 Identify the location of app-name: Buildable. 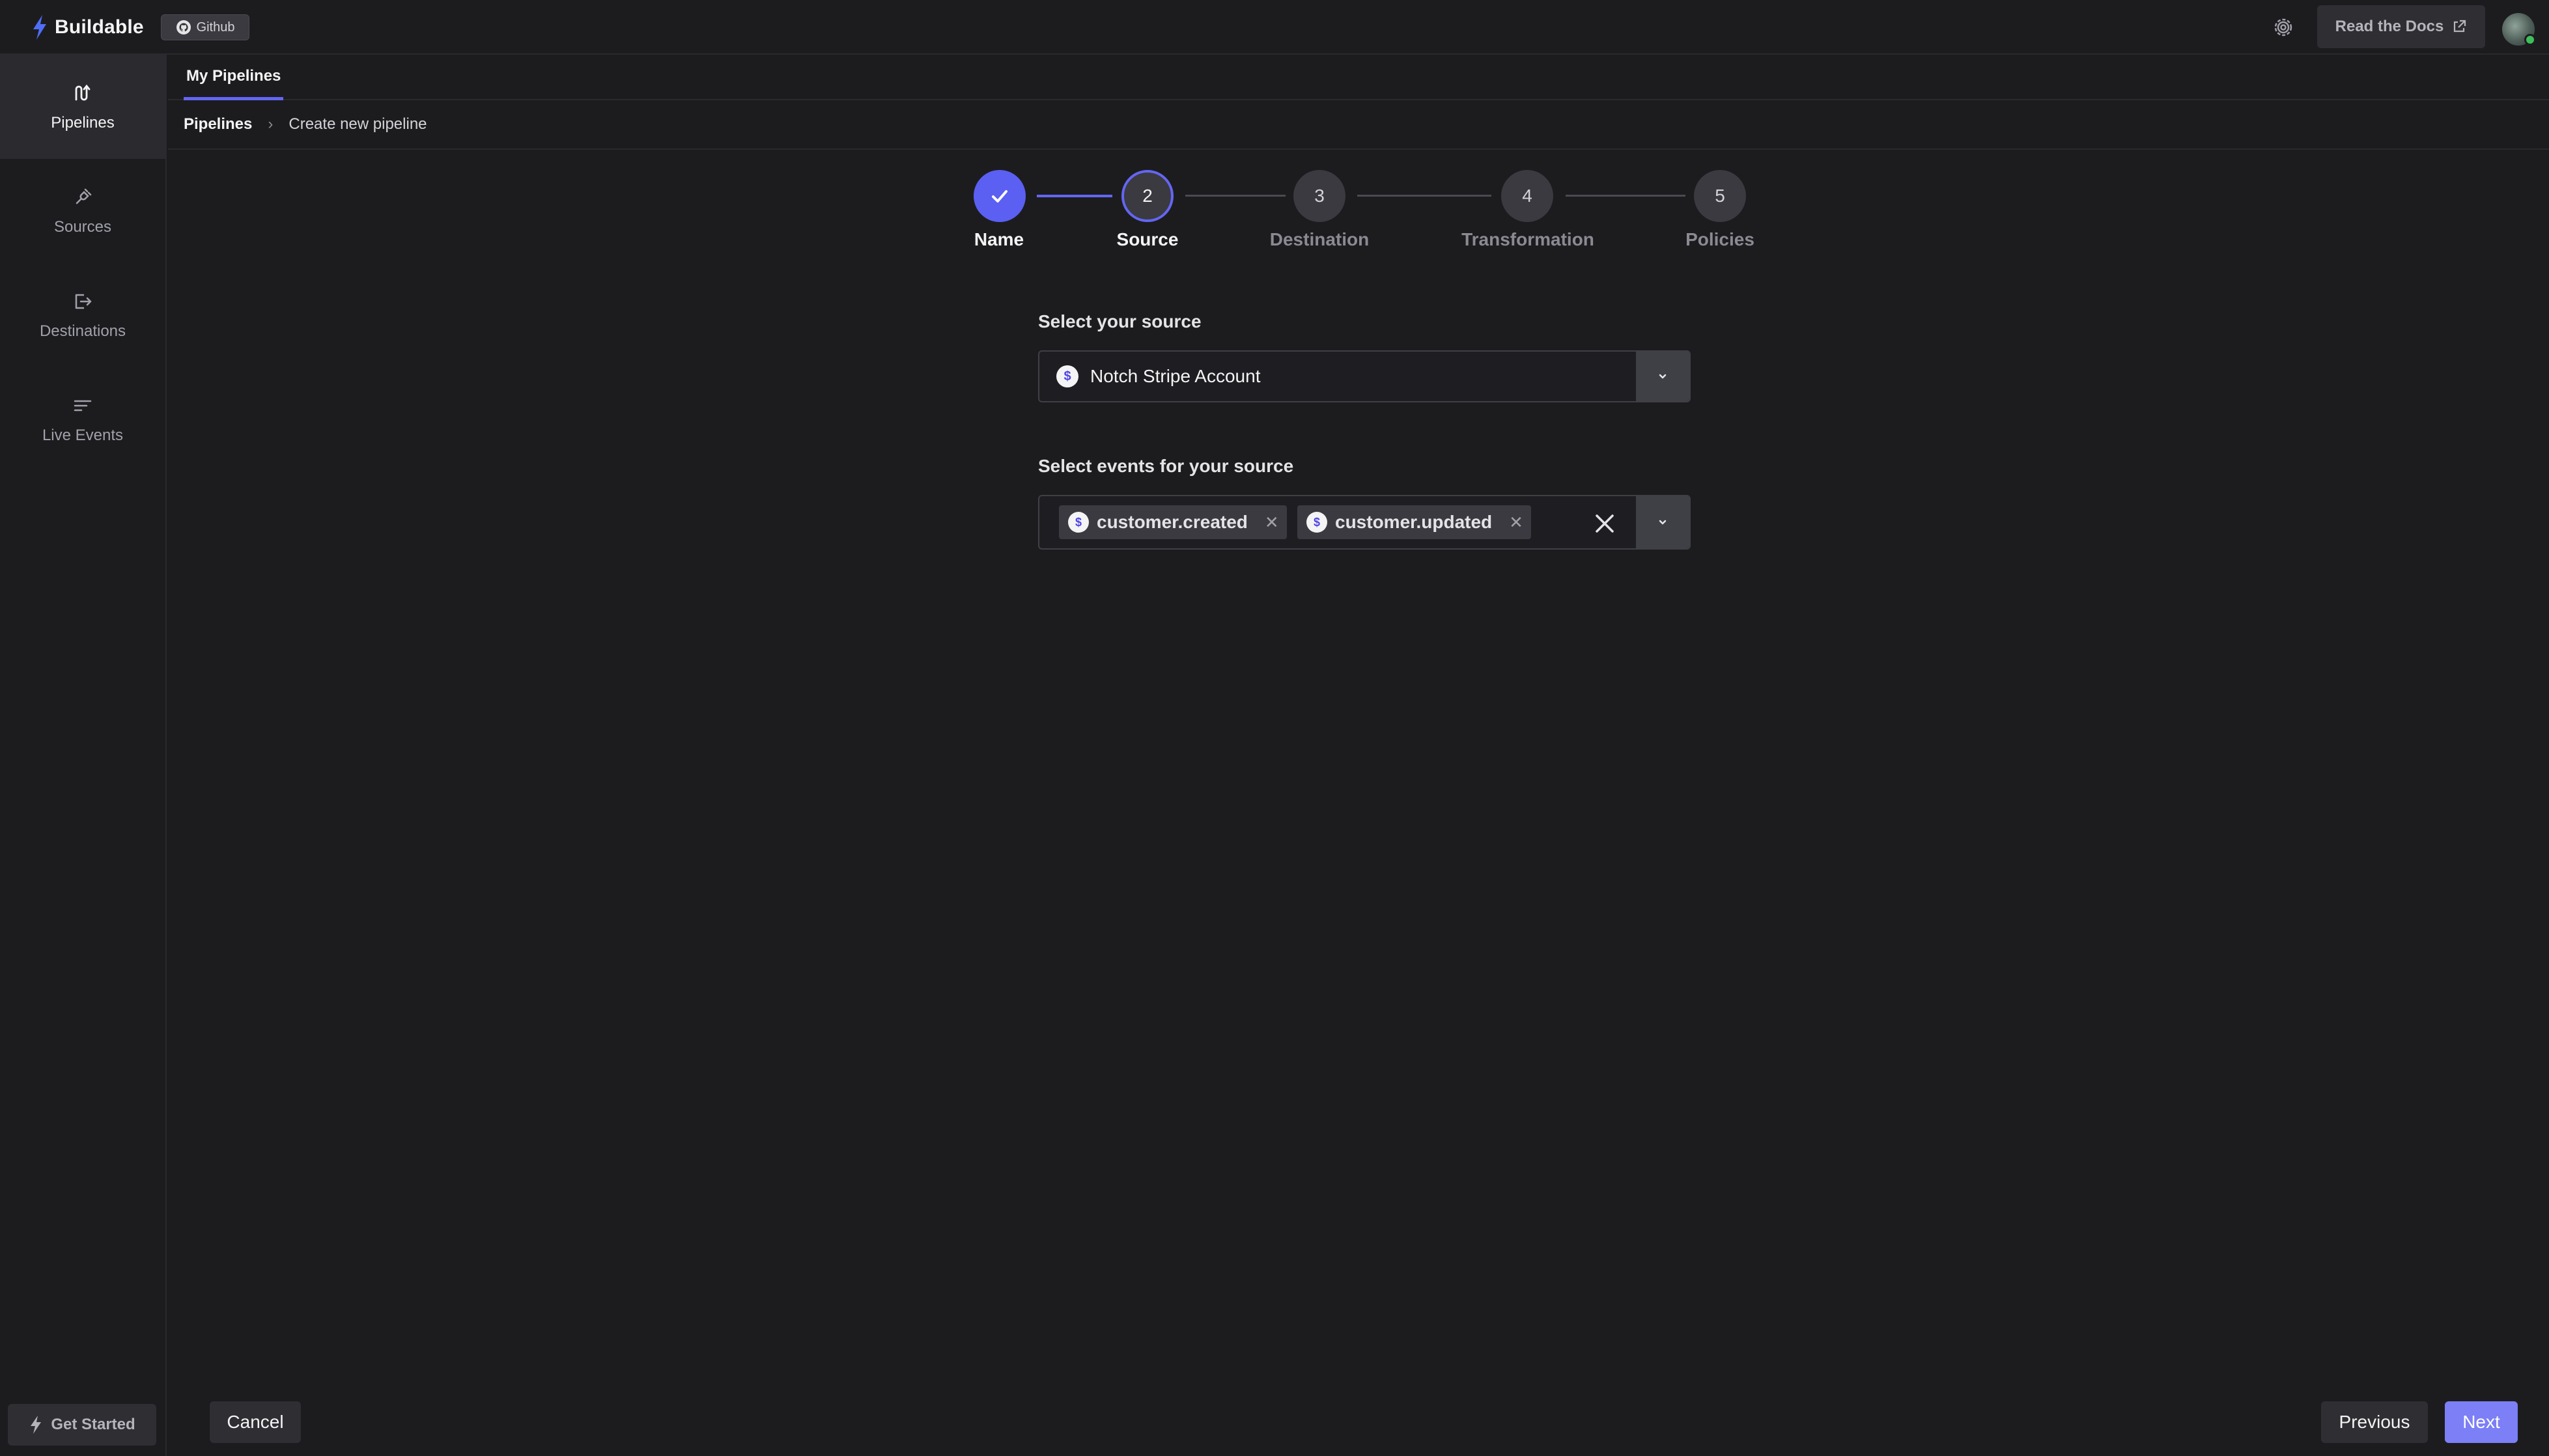
(99, 27).